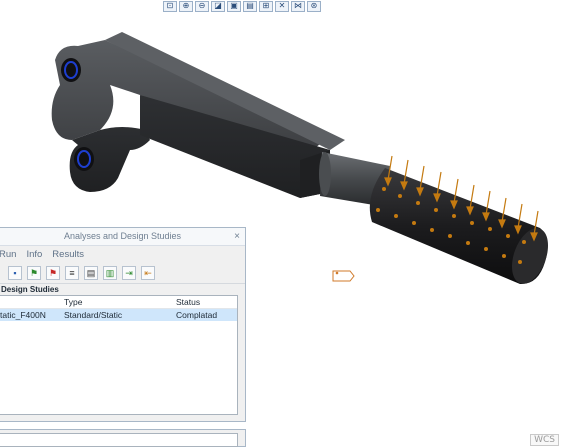 The image size is (563, 447). Describe the element at coordinates (119, 440) in the screenshot. I see `bottom-list` at that location.